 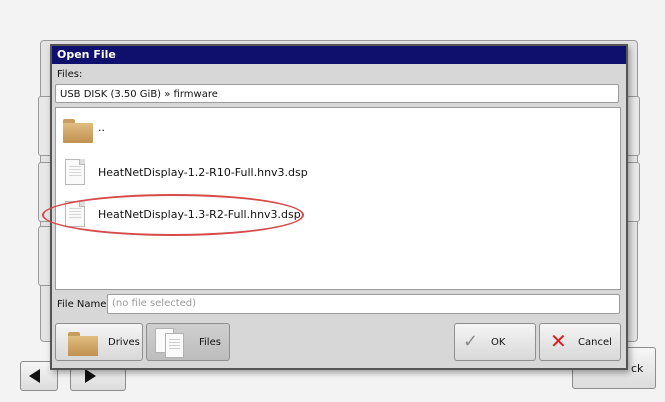 I want to click on cancel-button: ✕ Cancel, so click(x=580, y=342).